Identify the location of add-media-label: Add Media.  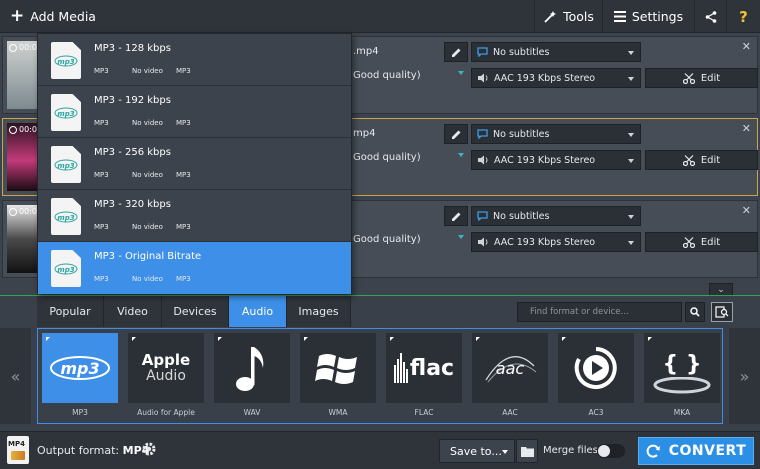
(63, 16).